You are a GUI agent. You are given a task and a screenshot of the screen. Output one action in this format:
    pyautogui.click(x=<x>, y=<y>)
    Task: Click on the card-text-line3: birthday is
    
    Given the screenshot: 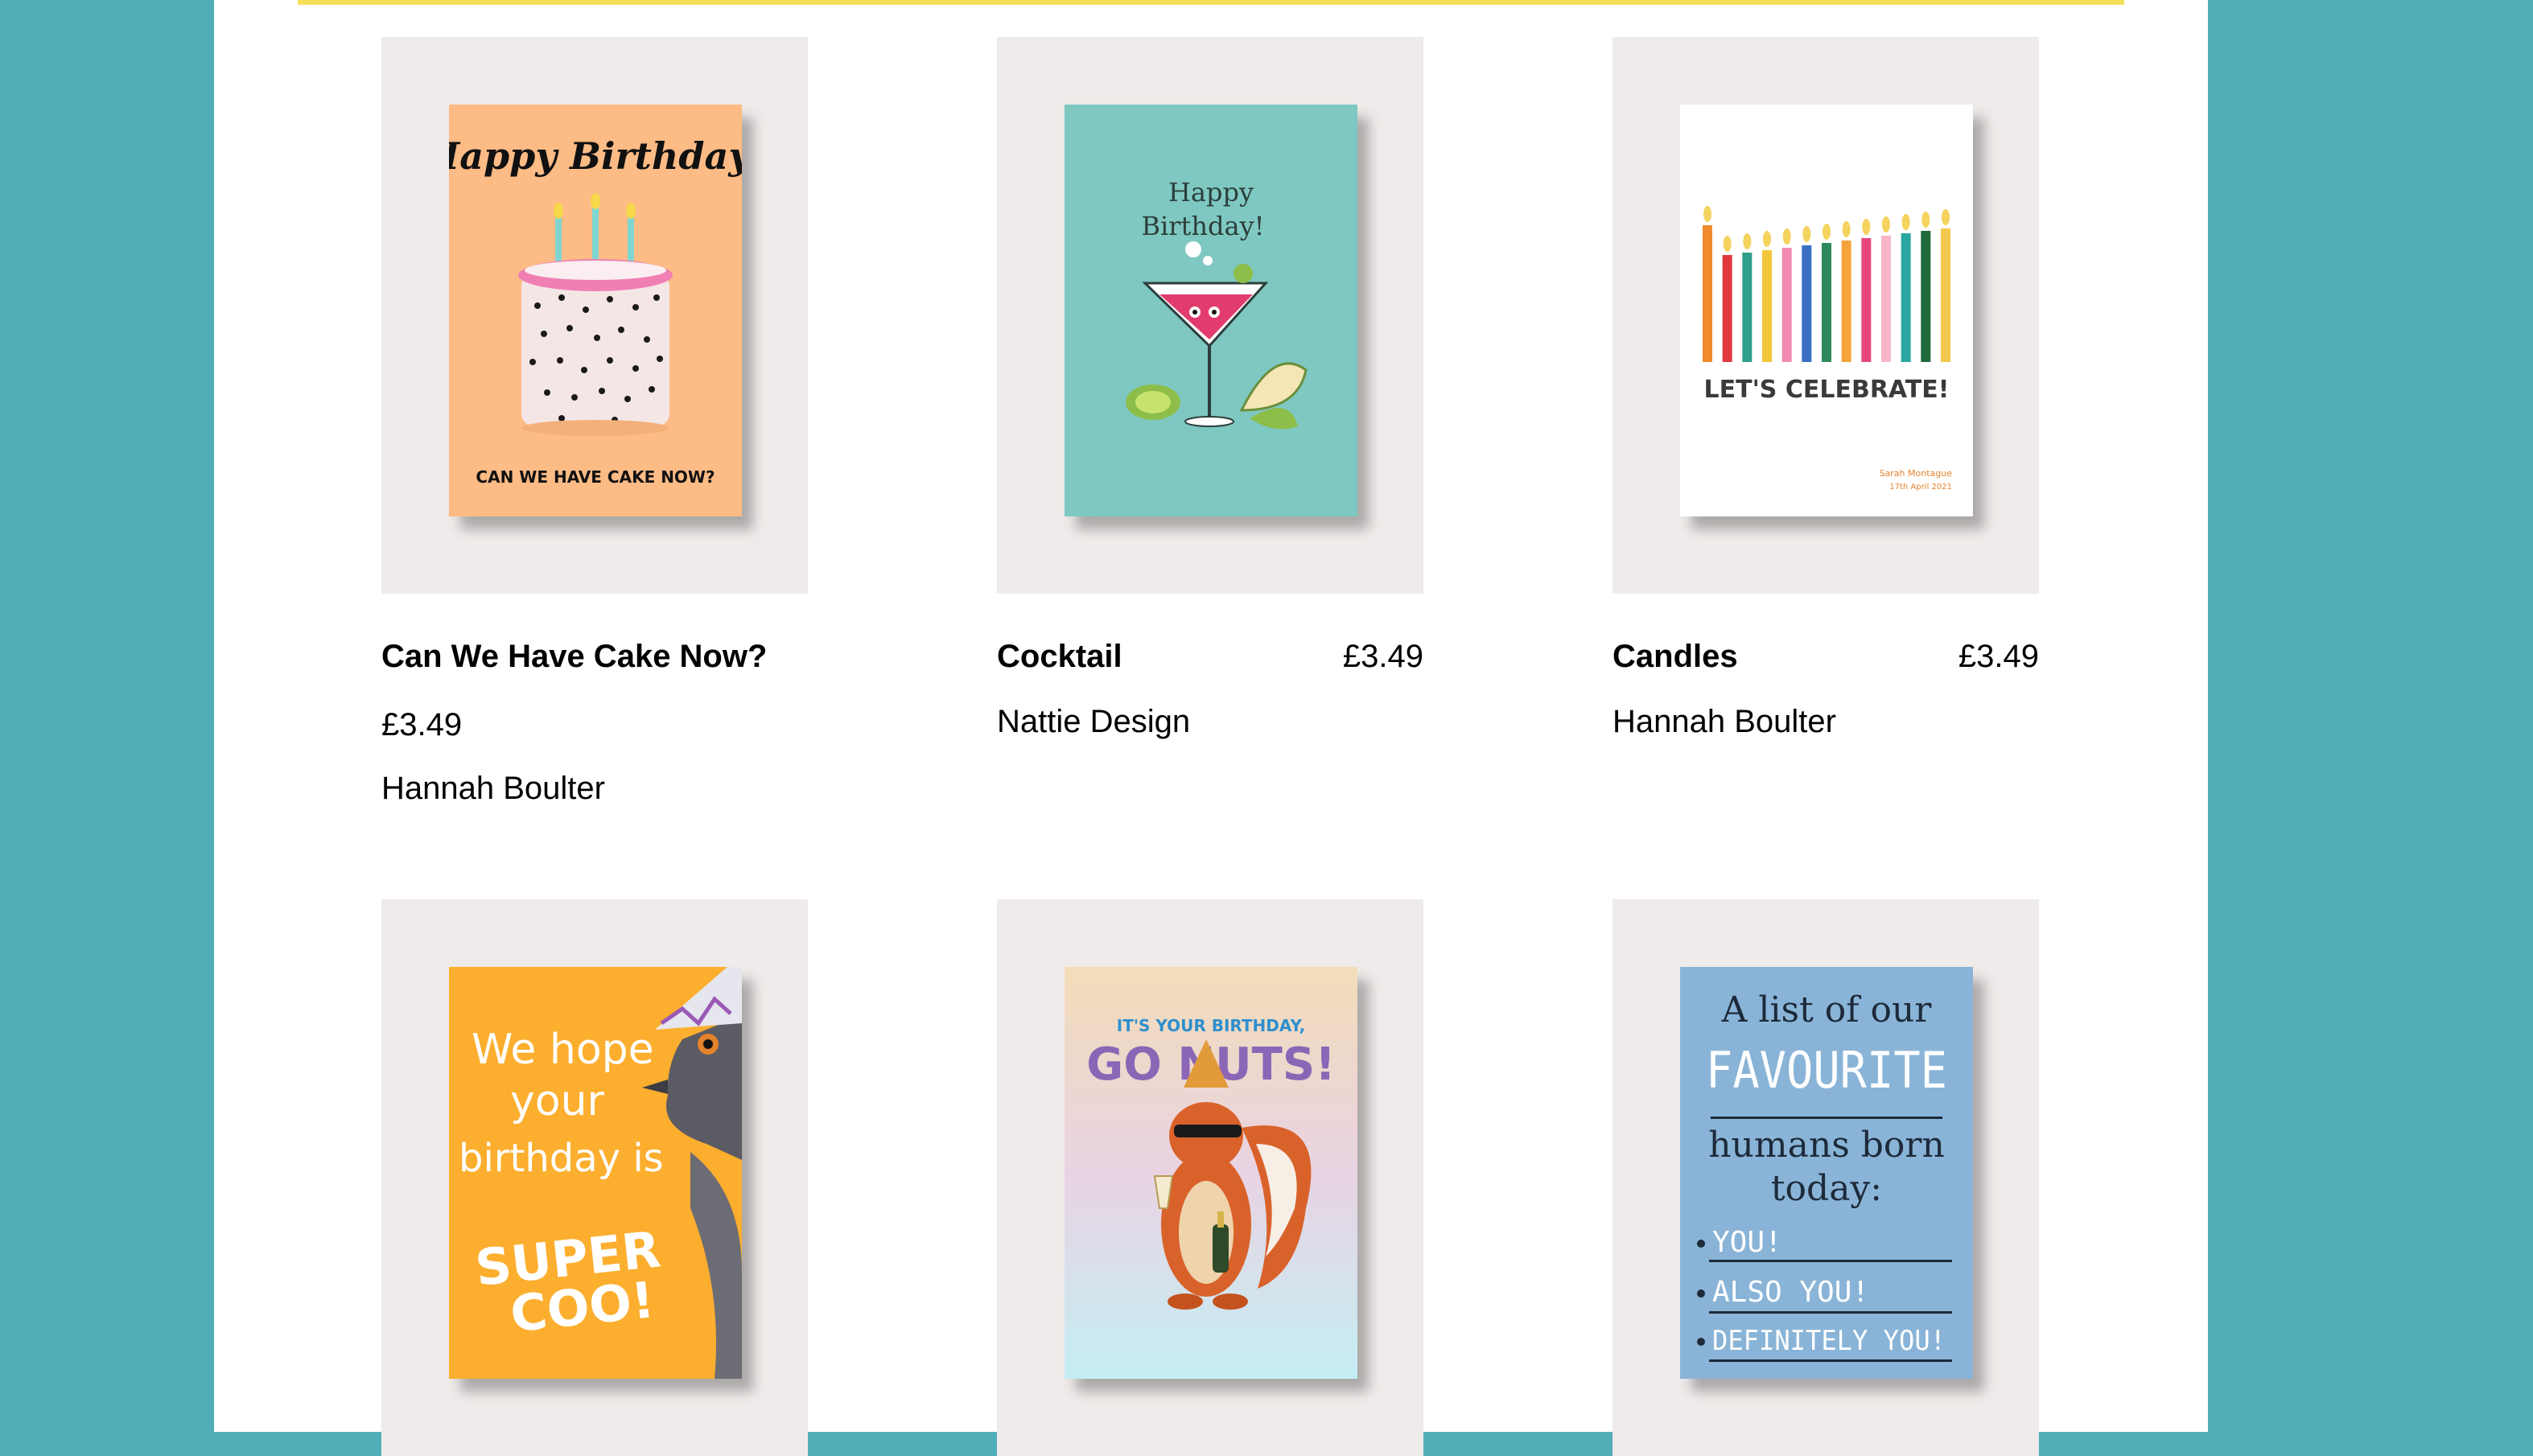 What is the action you would take?
    pyautogui.click(x=561, y=1158)
    